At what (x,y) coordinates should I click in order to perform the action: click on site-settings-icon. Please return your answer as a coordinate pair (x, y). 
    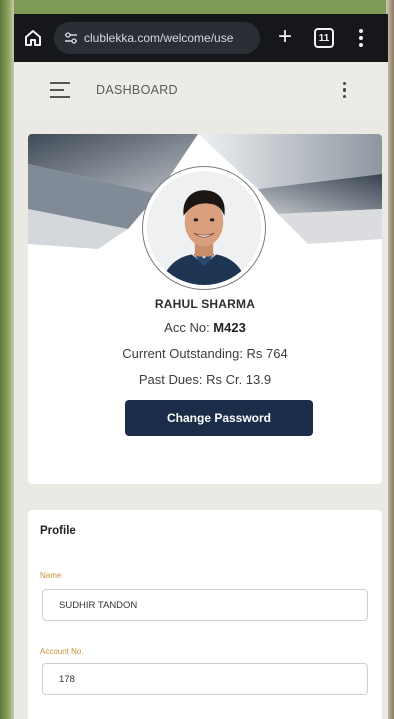
    Looking at the image, I should click on (71, 38).